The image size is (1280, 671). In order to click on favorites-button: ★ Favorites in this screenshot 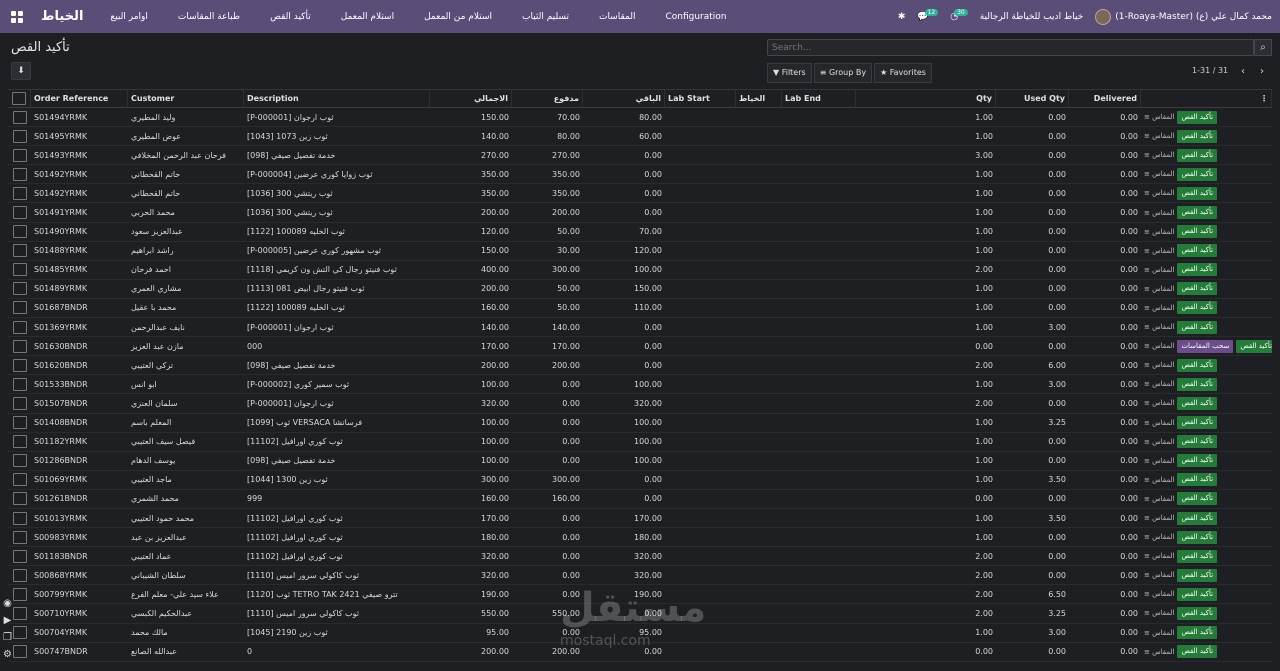, I will do `click(903, 73)`.